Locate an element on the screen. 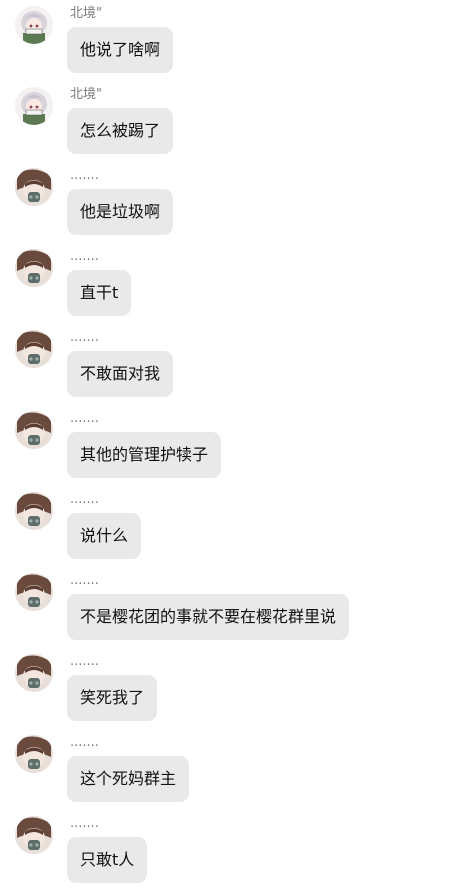  message-bubble: 其他的管理护犊子 is located at coordinates (144, 455).